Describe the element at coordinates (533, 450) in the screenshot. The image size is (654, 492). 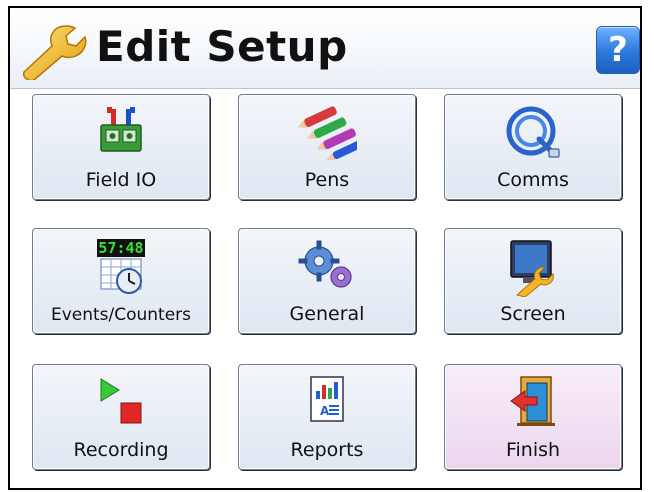
I see `tile-label: Finish` at that location.